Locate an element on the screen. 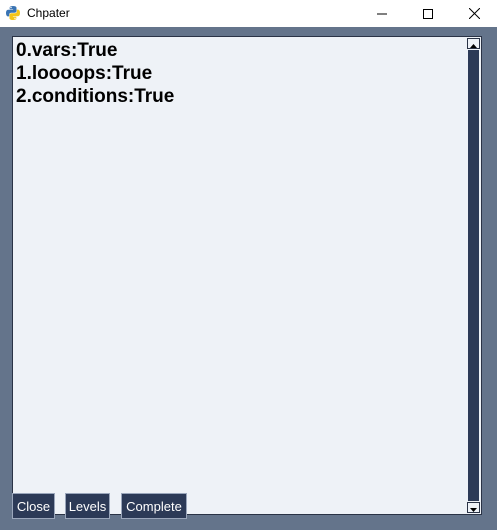 This screenshot has width=497, height=530. close-button: Close is located at coordinates (33, 506).